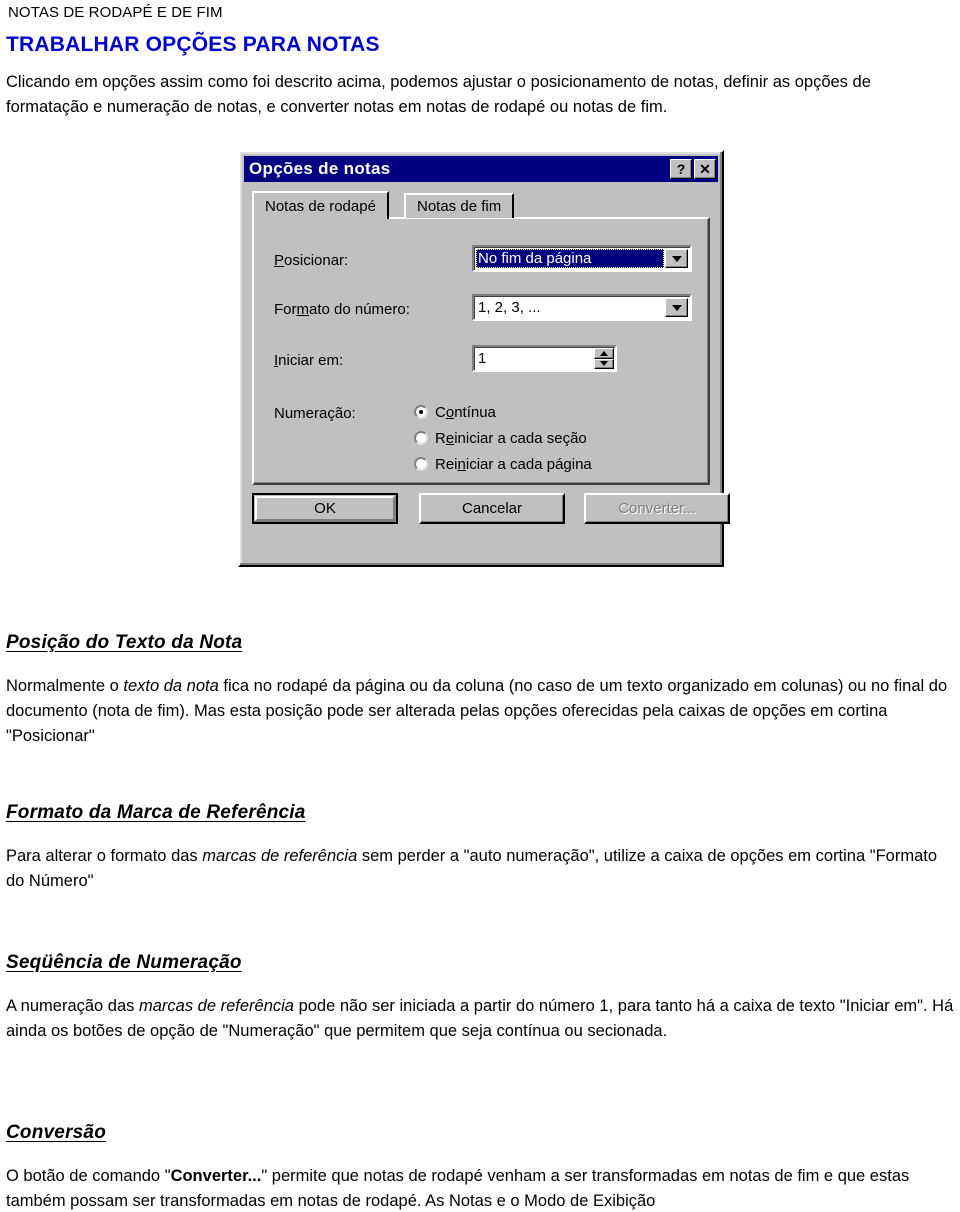 The image size is (960, 1212). I want to click on tab-notas-de-rodape: Notas de rodapé, so click(320, 205).